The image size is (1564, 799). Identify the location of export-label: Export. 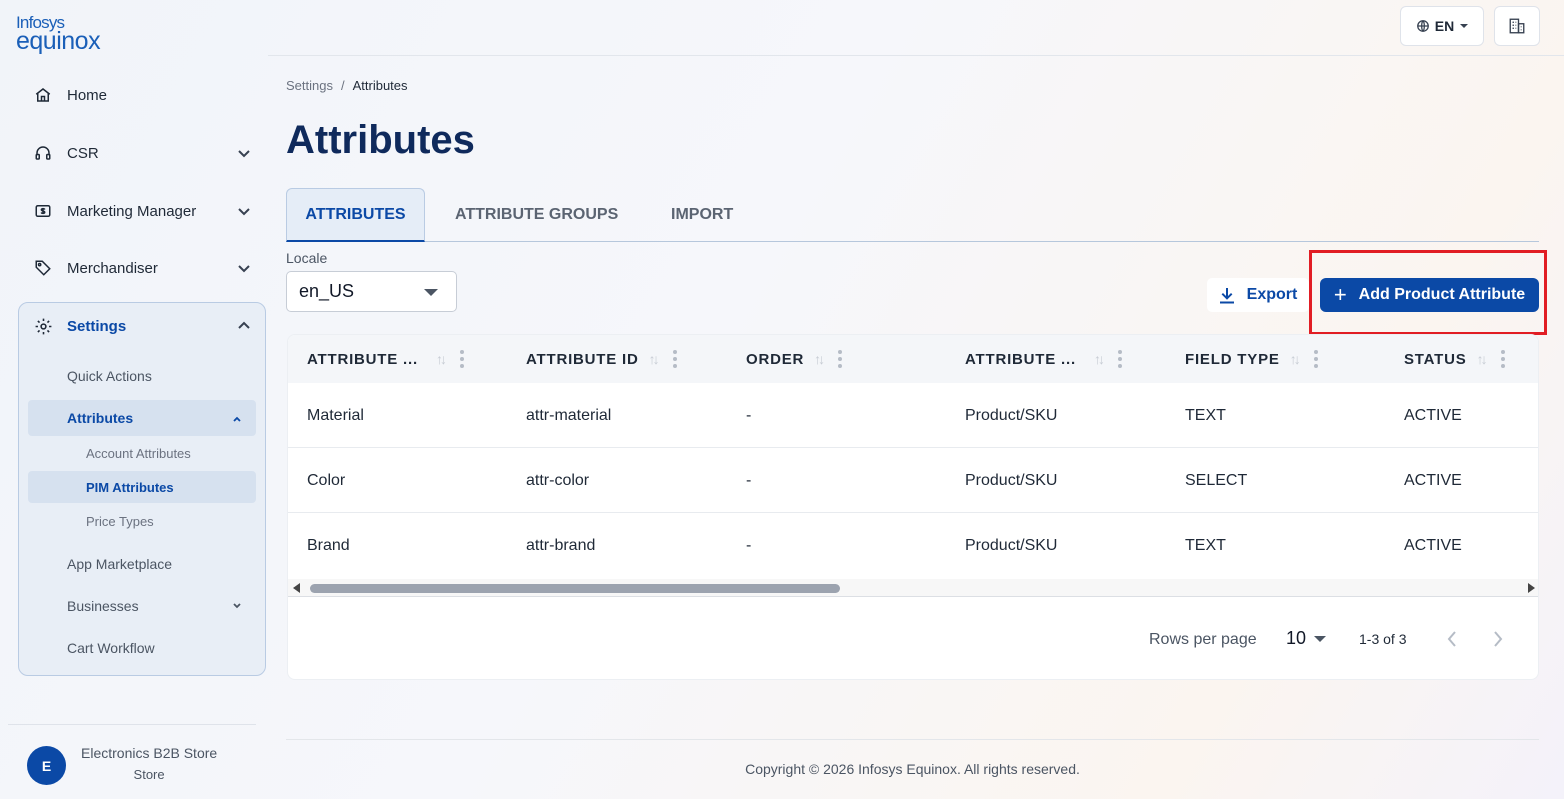
(1272, 294).